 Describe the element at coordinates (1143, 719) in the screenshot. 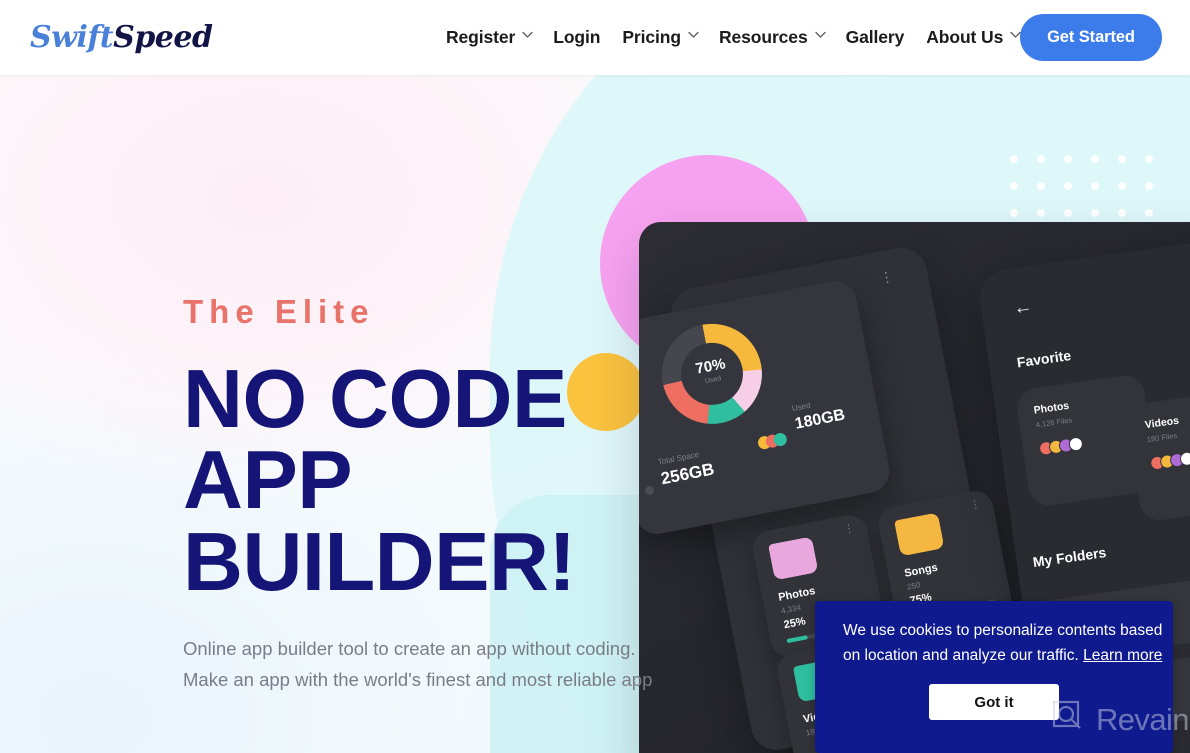

I see `revain-watermark-text: Revain` at that location.